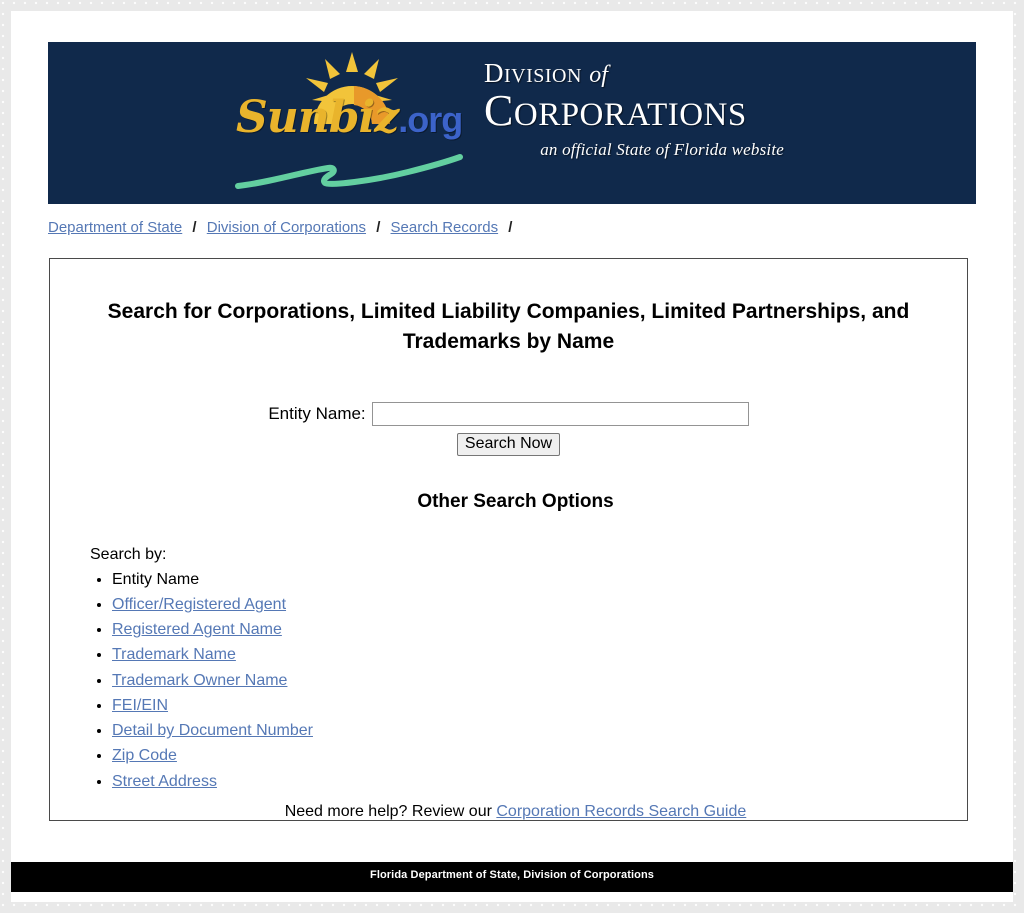 Image resolution: width=1024 pixels, height=913 pixels. I want to click on list-item: Detail by Document Number, so click(539, 730).